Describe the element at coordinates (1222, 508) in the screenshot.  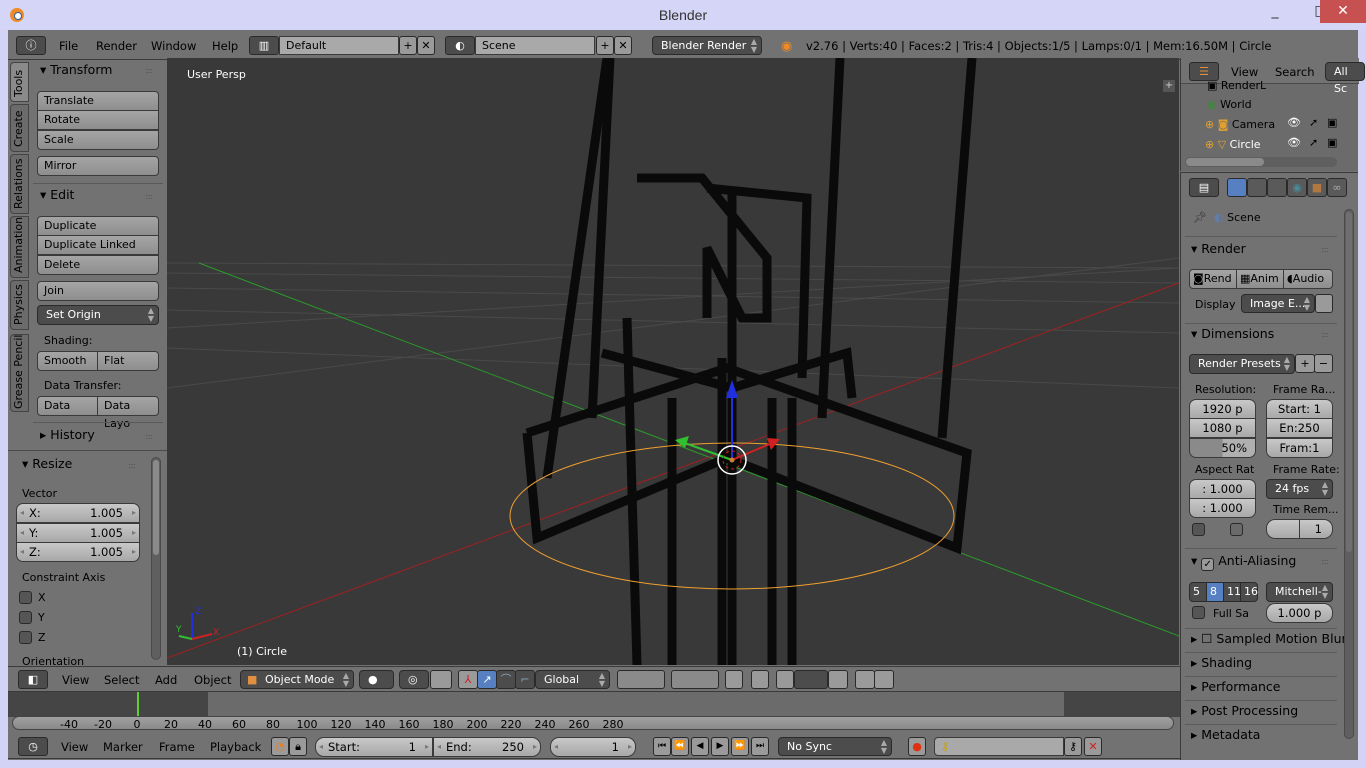
I see `aspect-y-field: : 1.000` at that location.